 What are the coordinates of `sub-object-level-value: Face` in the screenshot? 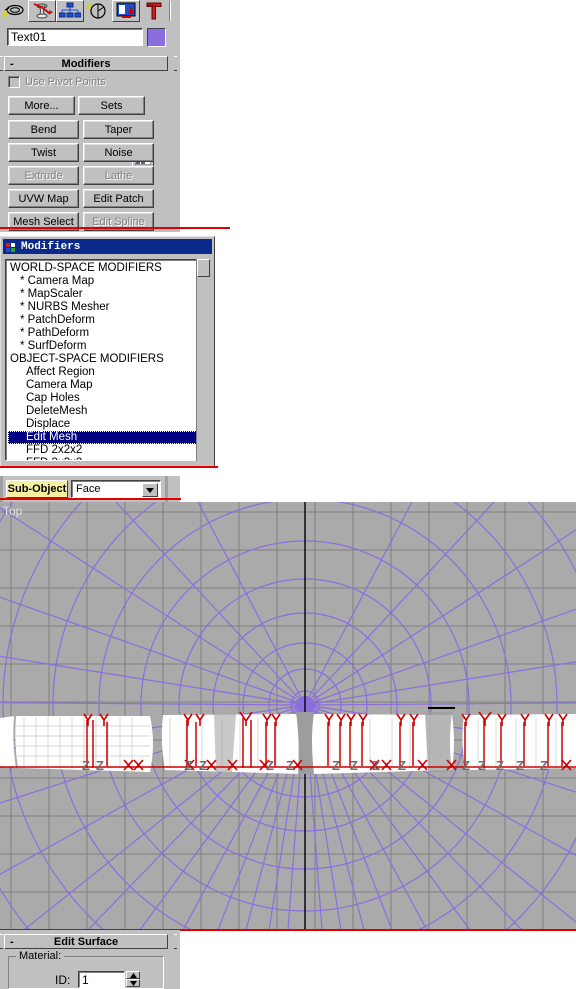 It's located at (88, 489).